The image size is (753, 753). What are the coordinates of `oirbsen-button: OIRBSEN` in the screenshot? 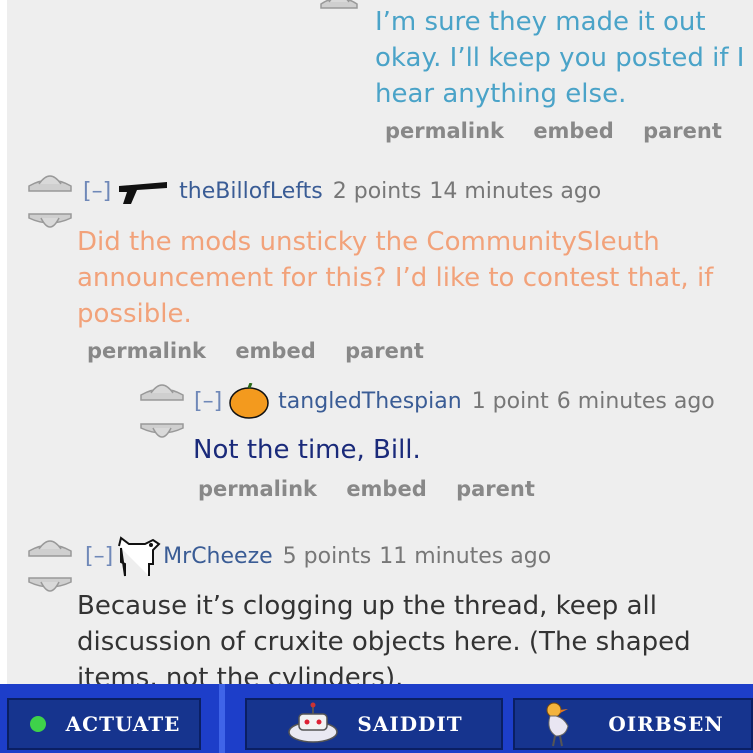 It's located at (633, 724).